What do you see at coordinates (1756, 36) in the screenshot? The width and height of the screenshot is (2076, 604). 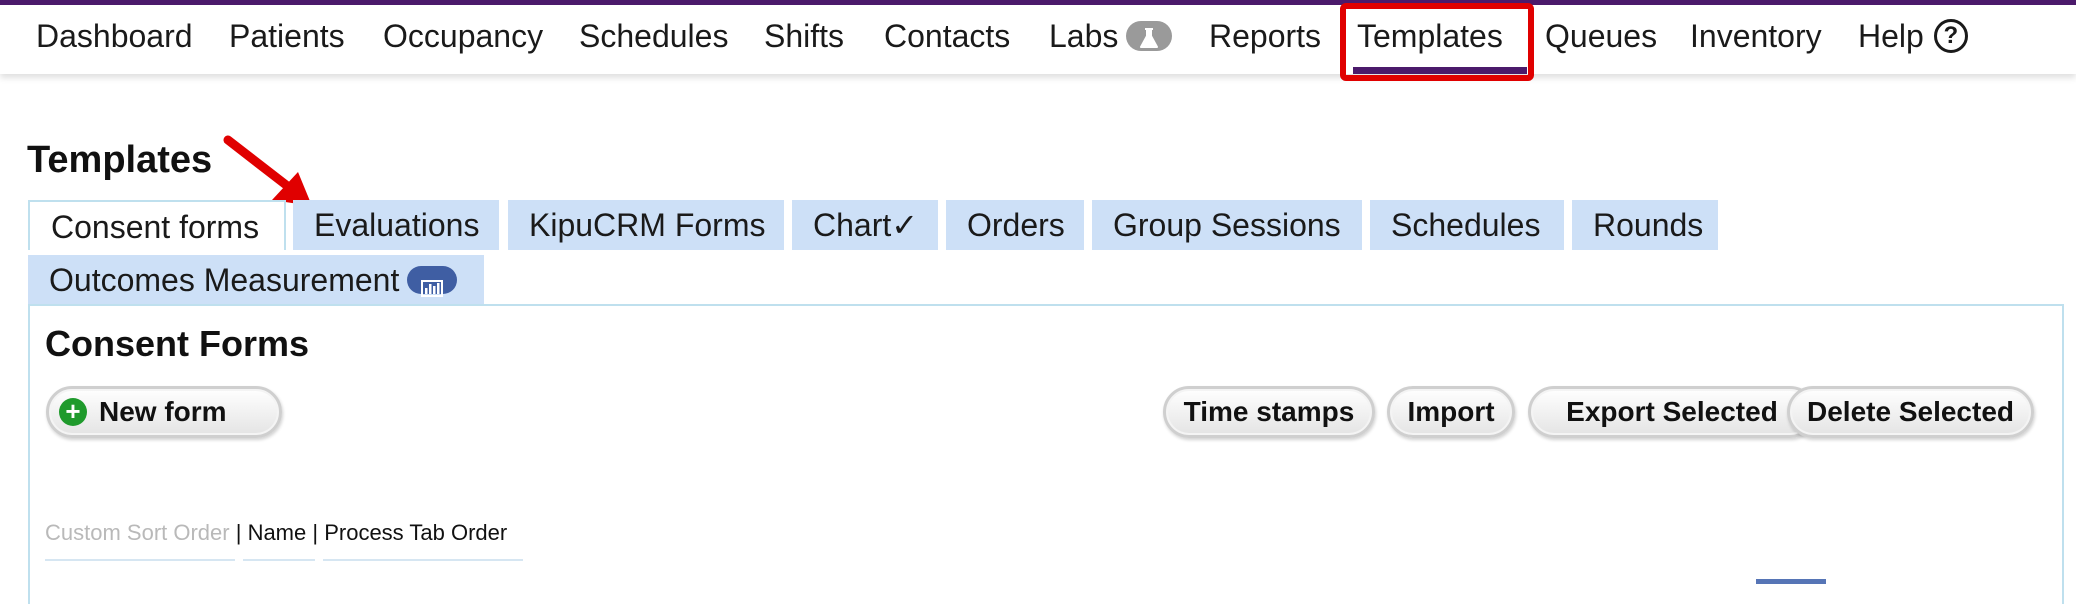 I see `nav-item-inventory: Inventory` at bounding box center [1756, 36].